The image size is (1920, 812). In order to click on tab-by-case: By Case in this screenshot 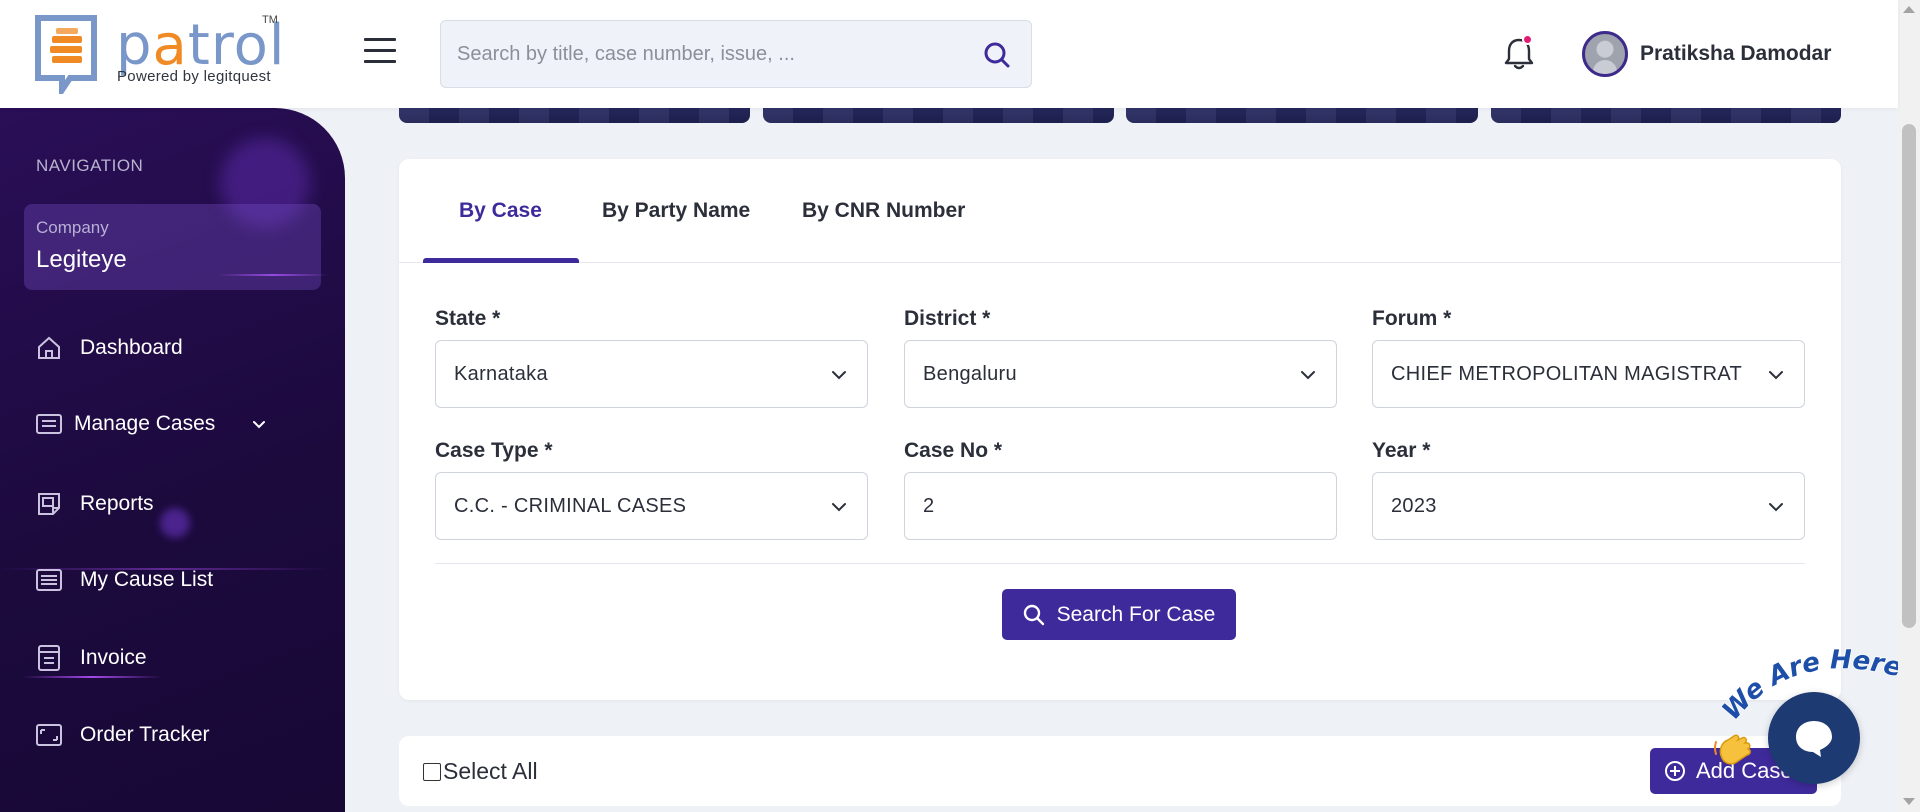, I will do `click(500, 211)`.